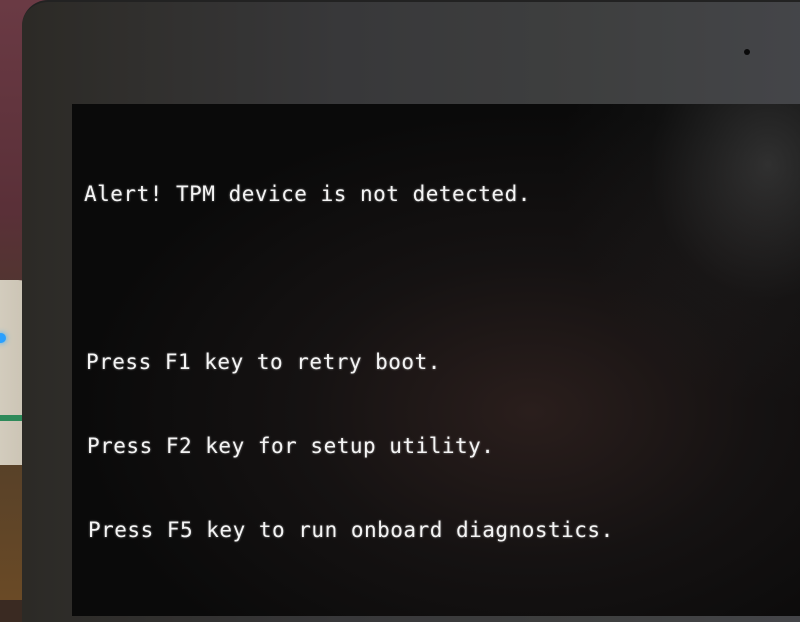 The height and width of the screenshot is (622, 800). Describe the element at coordinates (747, 52) in the screenshot. I see `webcam-icon` at that location.